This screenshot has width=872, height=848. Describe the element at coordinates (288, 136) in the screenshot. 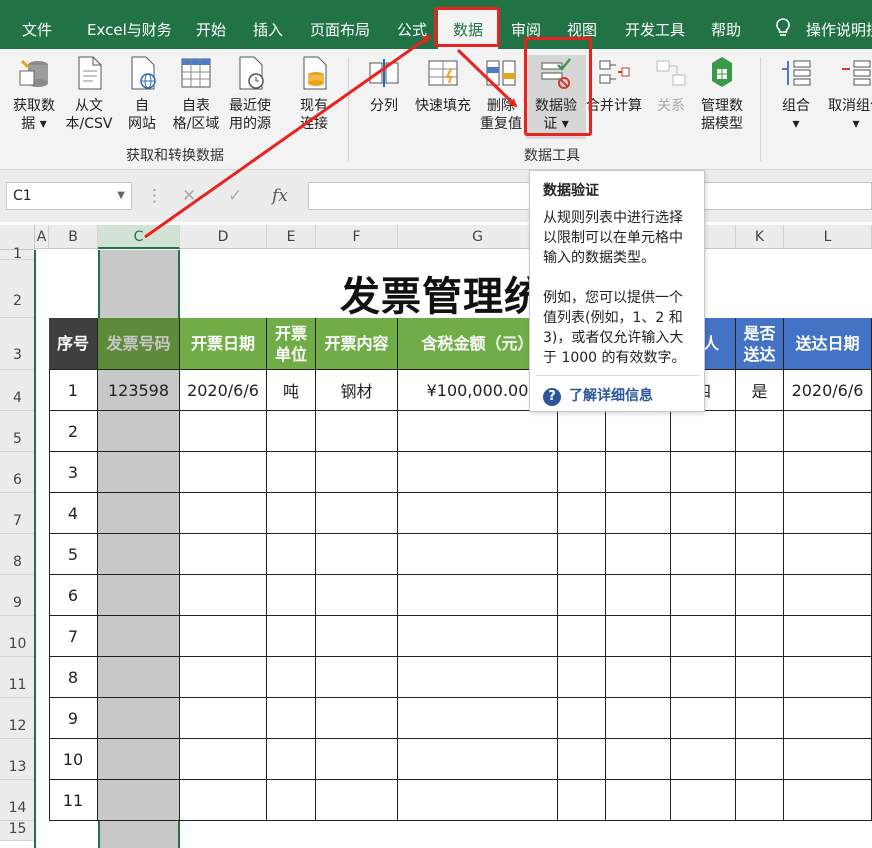

I see `arrow-to-data-tab` at that location.